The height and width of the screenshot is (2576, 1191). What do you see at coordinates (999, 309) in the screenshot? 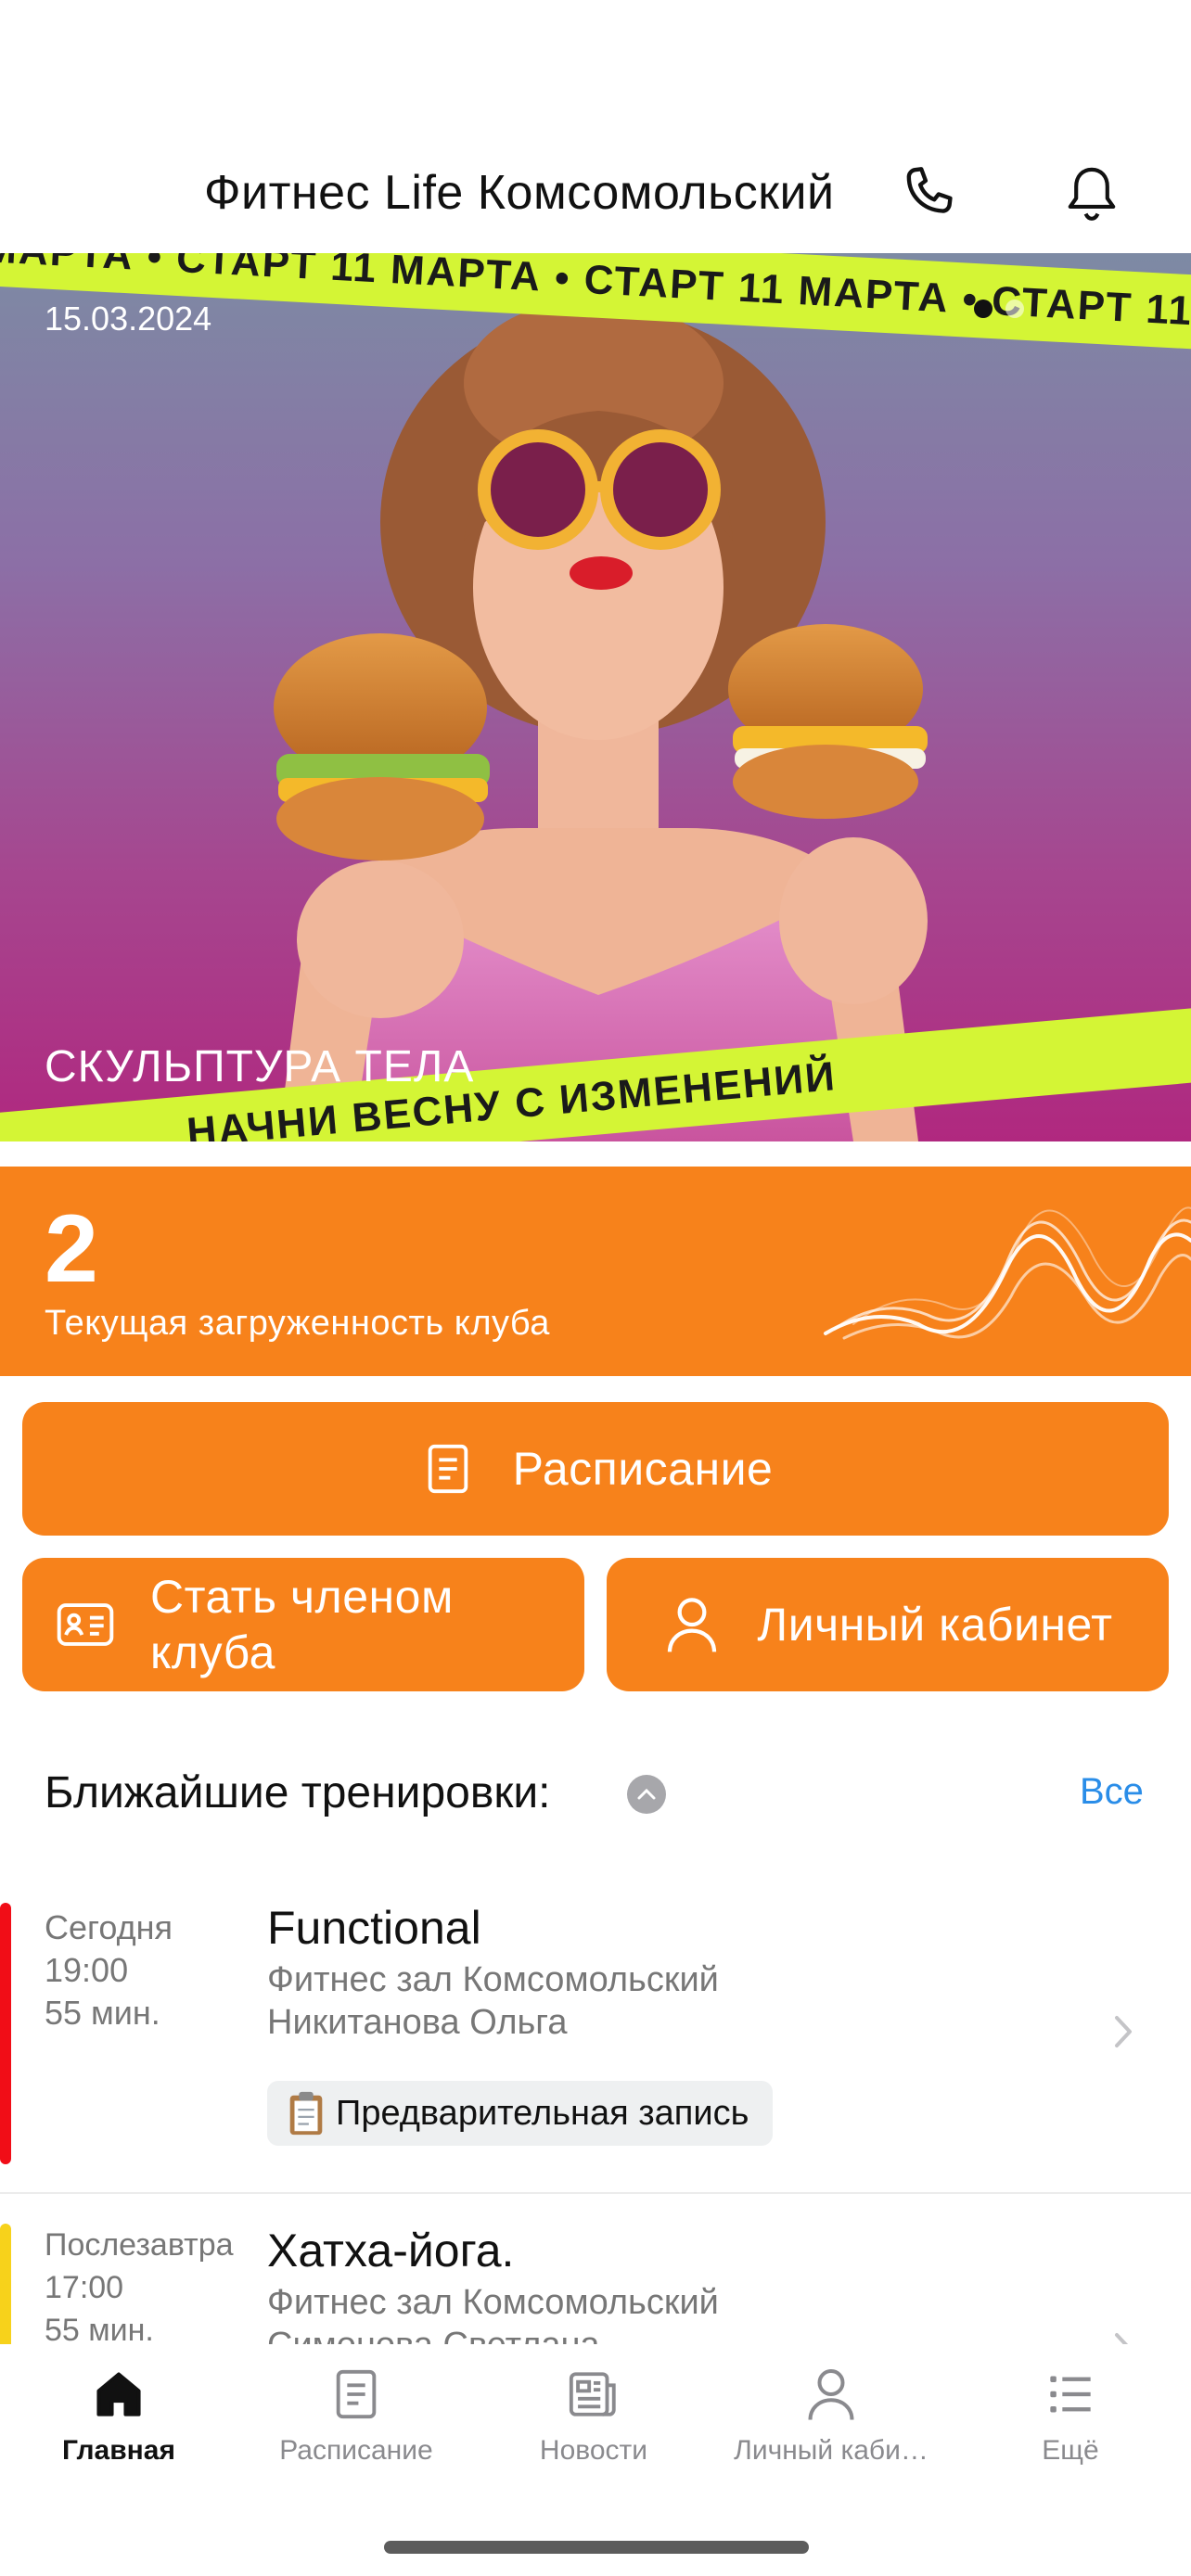
I see `carousel-dots` at bounding box center [999, 309].